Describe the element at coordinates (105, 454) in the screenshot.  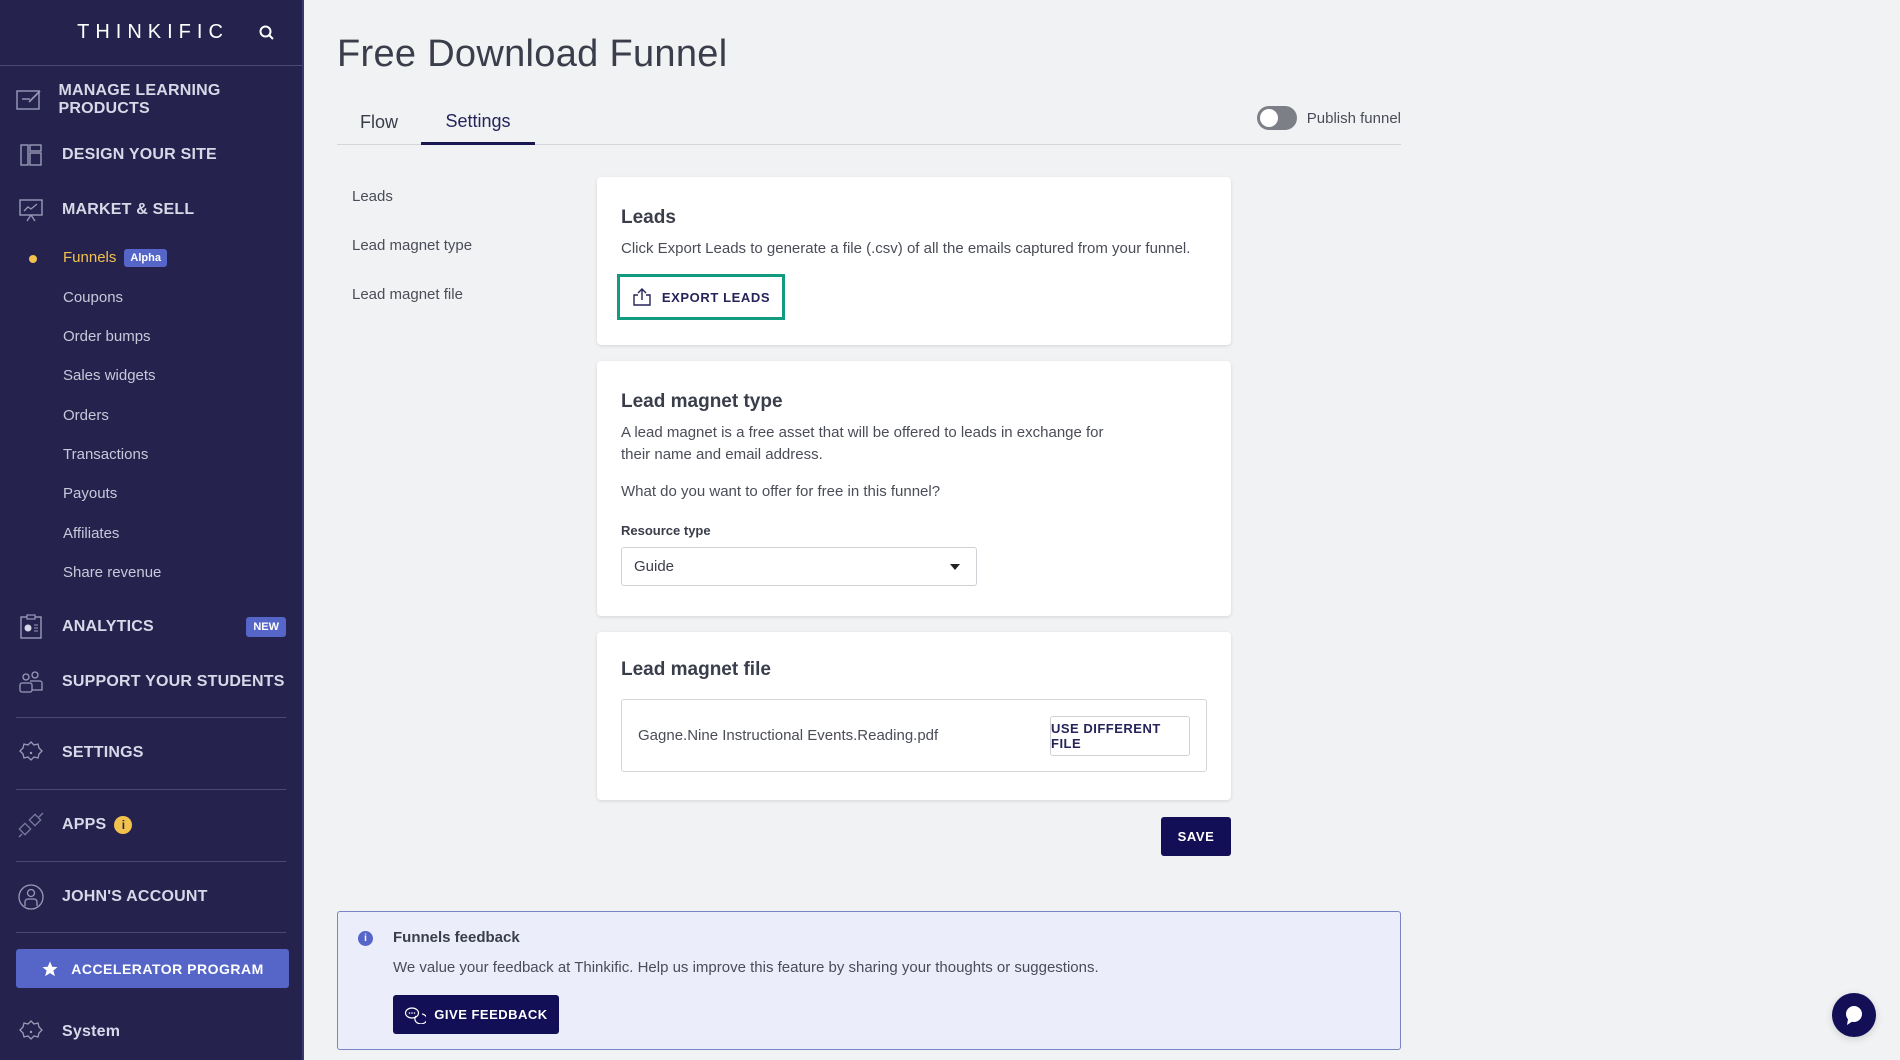
I see `sidebar-subitem-transactions: Transactions` at that location.